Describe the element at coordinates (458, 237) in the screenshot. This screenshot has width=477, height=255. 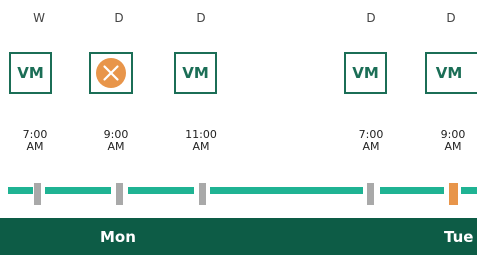
I see `day-label-tue: Tue` at that location.